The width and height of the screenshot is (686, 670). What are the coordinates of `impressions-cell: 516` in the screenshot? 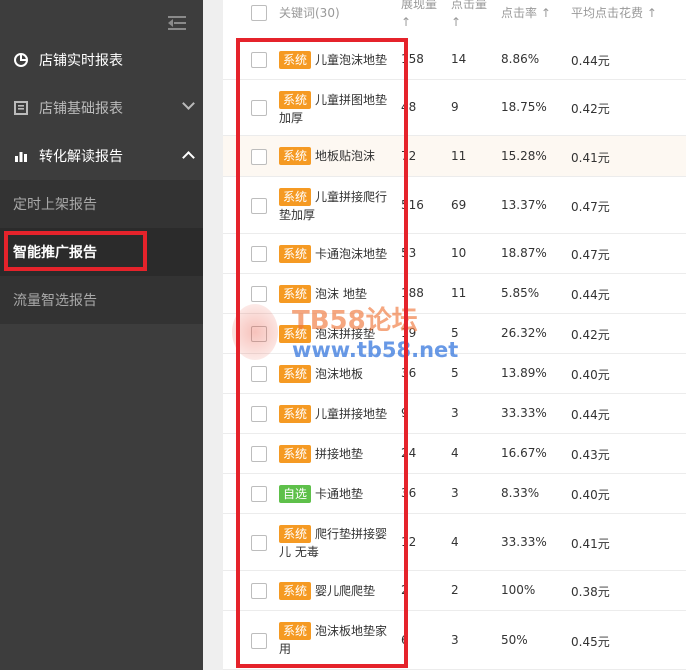 It's located at (412, 205).